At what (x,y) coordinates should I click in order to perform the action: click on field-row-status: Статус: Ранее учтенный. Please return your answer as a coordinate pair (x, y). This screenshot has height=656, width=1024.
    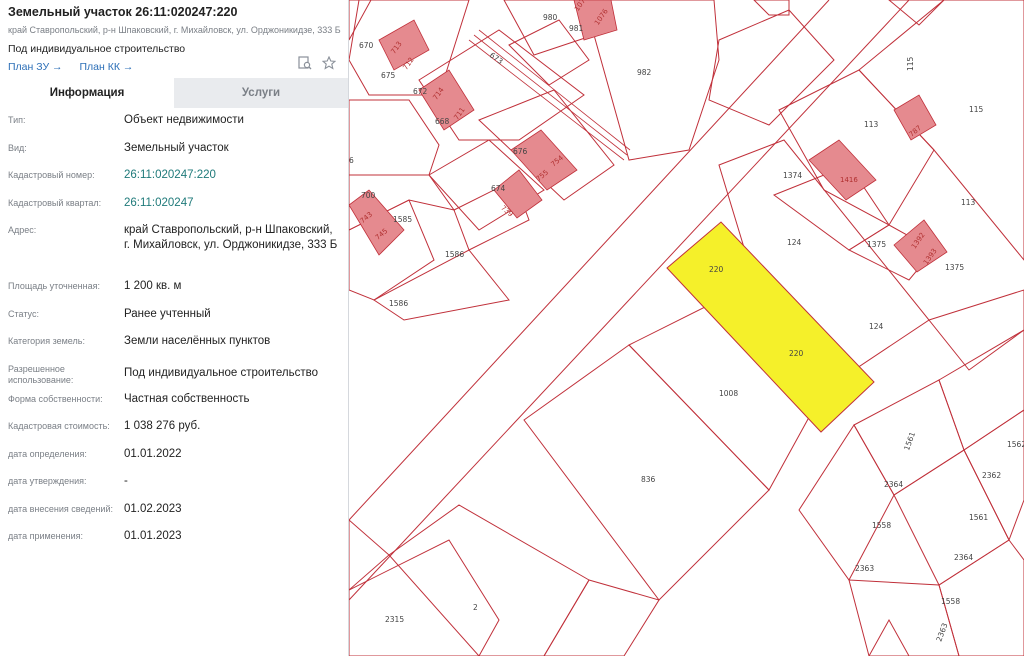
    Looking at the image, I should click on (174, 318).